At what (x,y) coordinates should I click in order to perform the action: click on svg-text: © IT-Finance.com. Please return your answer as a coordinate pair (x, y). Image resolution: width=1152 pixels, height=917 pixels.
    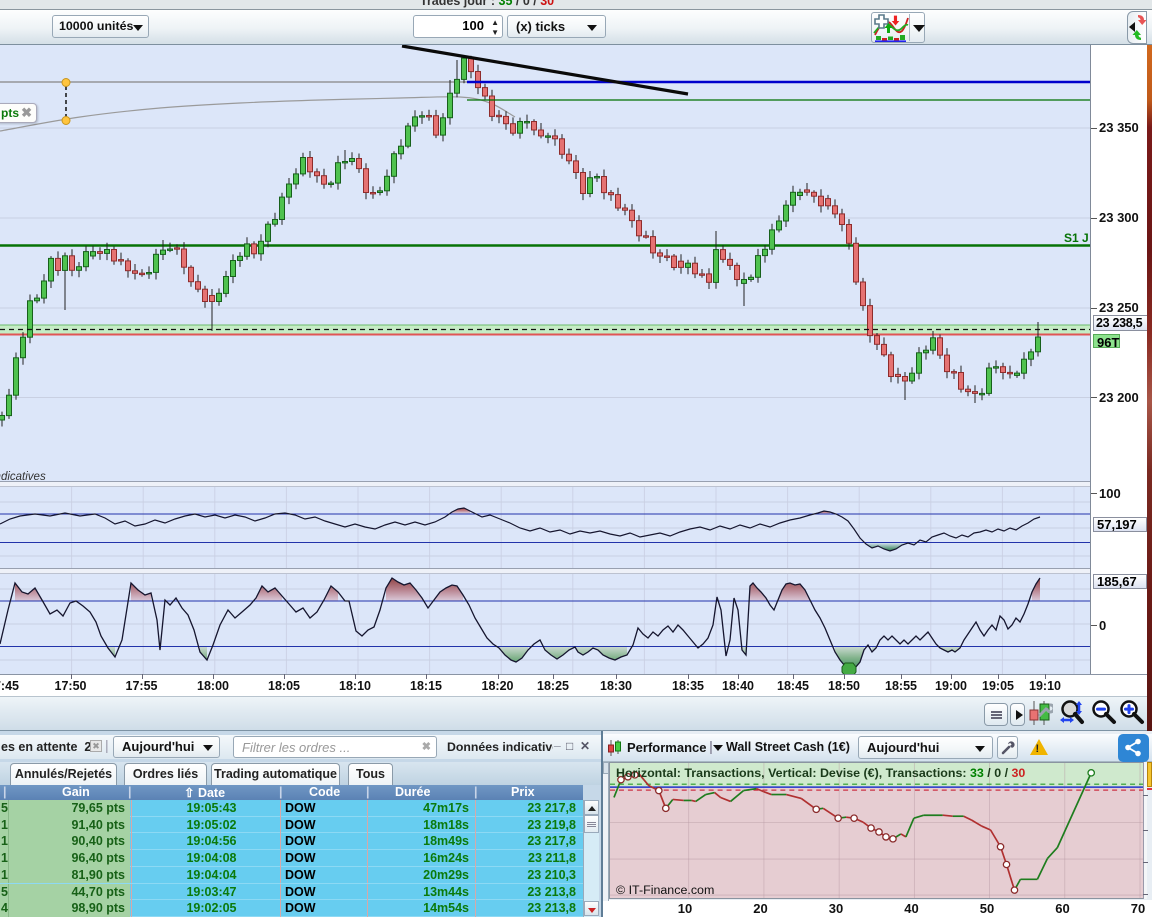
    Looking at the image, I should click on (665, 890).